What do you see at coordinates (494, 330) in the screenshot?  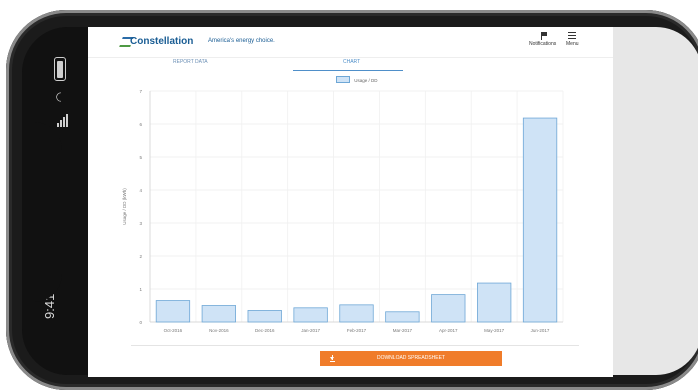 I see `x-tick-label: May-2017` at bounding box center [494, 330].